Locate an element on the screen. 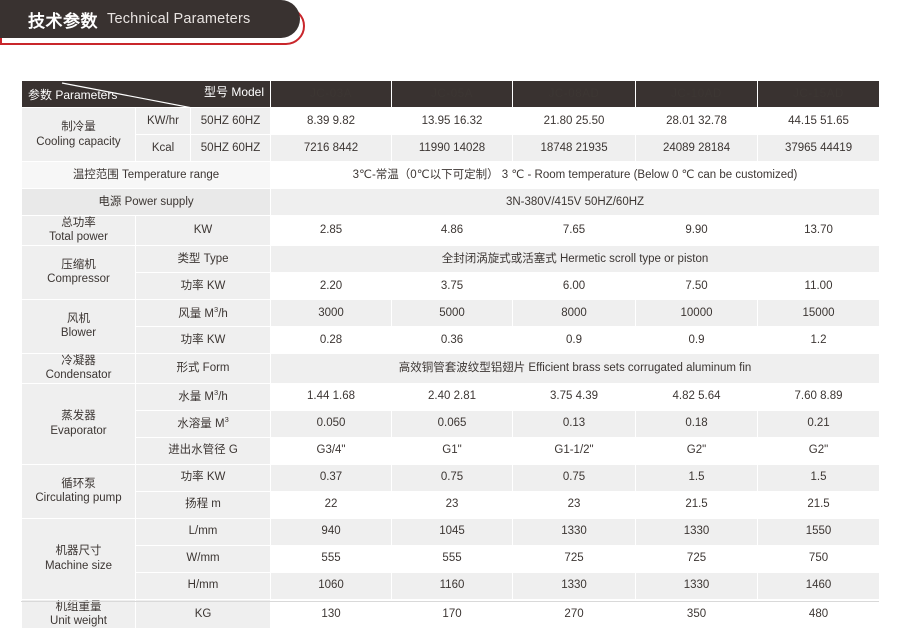 The height and width of the screenshot is (629, 900). row-unit-label: KW is located at coordinates (203, 230).